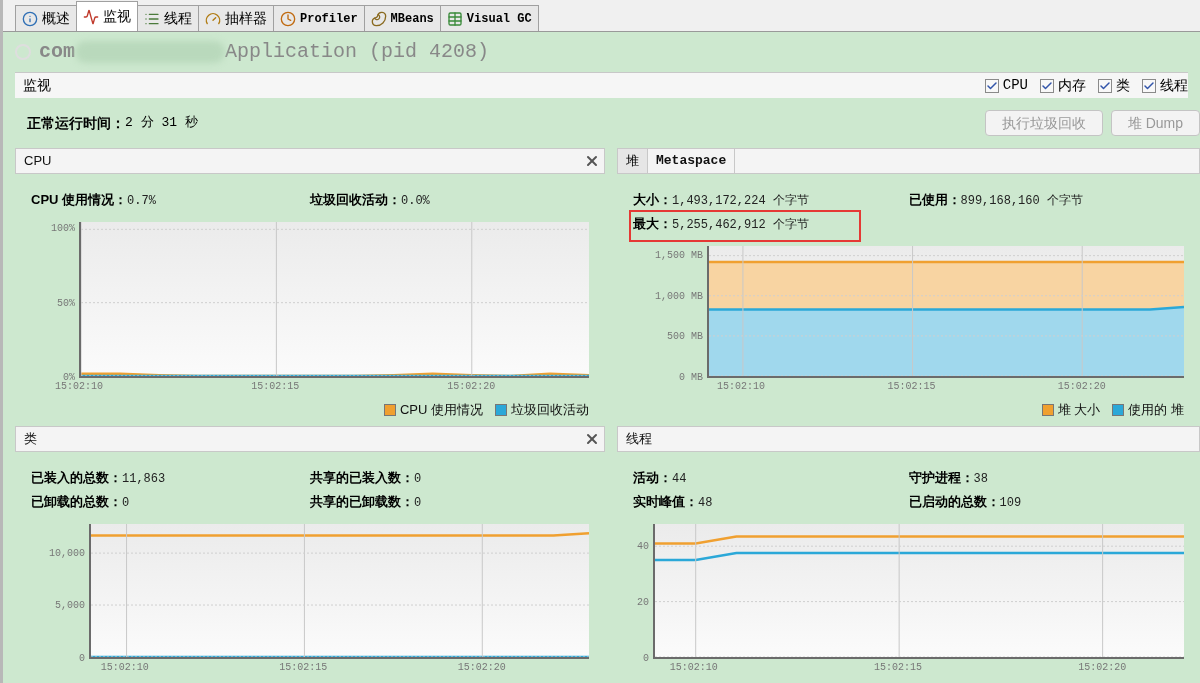 The height and width of the screenshot is (683, 1200). I want to click on checkbox: 线程, so click(1165, 85).